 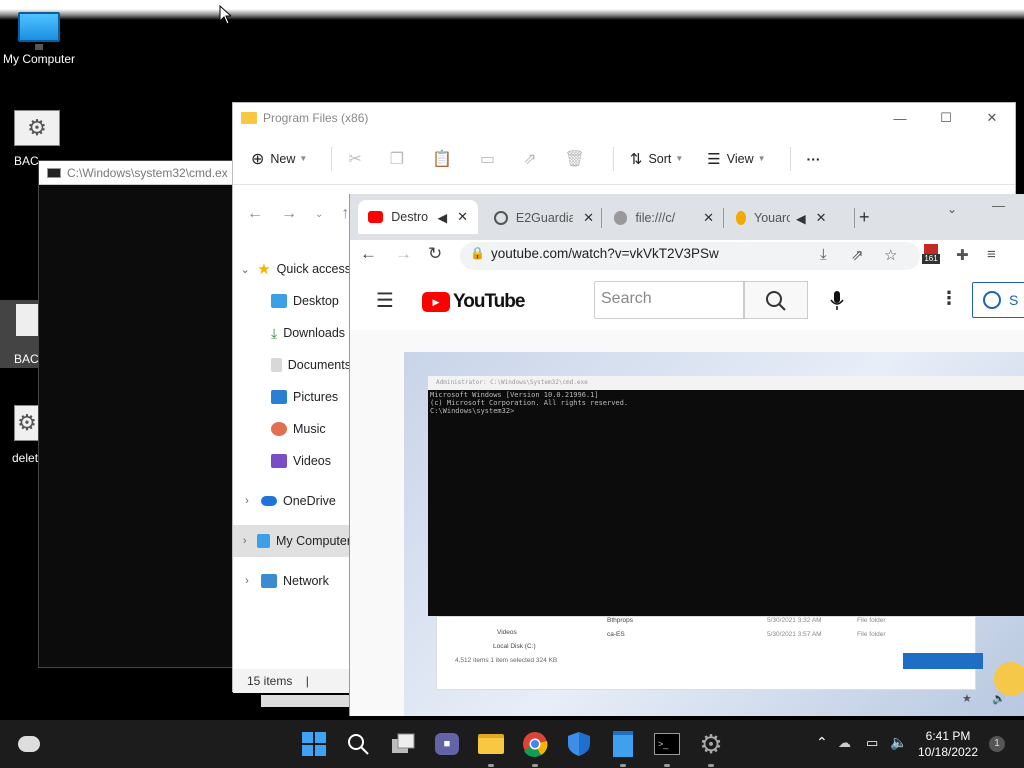 What do you see at coordinates (664, 218) in the screenshot?
I see `tab-file: file:///c/ ✕` at bounding box center [664, 218].